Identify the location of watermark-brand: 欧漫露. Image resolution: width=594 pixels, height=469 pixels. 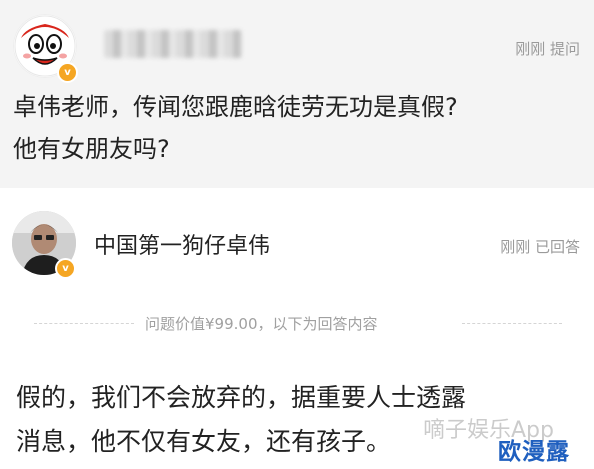
(534, 452).